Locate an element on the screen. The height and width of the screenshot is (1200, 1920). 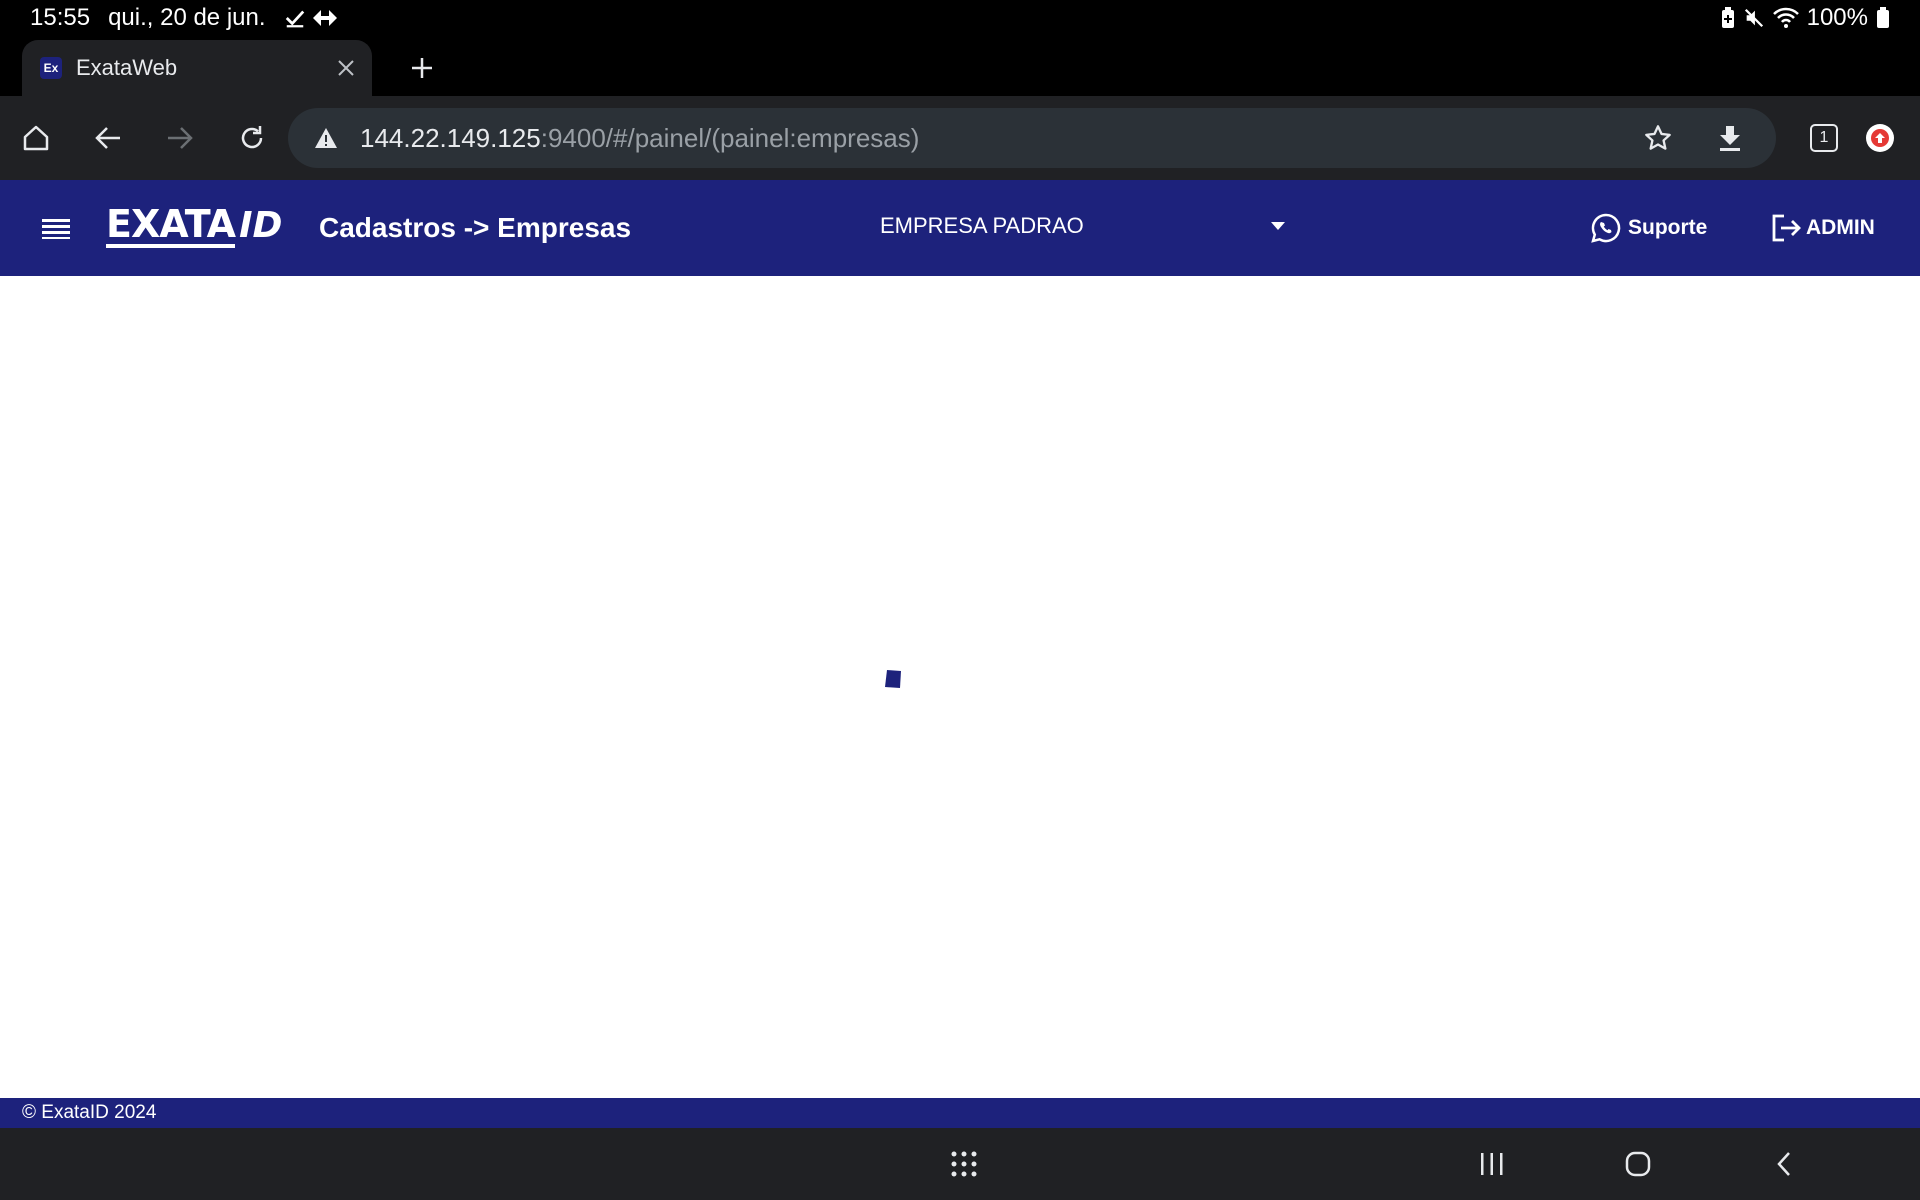
arrow-left-icon is located at coordinates (107, 138).